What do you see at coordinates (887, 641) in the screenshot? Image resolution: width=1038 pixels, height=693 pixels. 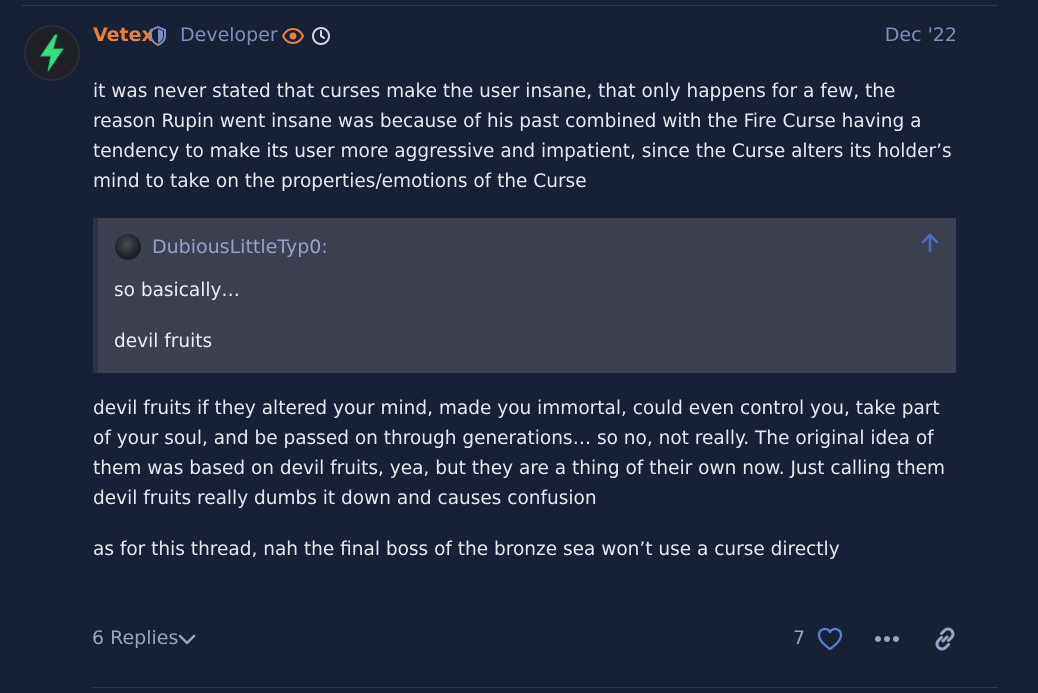 I see `more-icon` at bounding box center [887, 641].